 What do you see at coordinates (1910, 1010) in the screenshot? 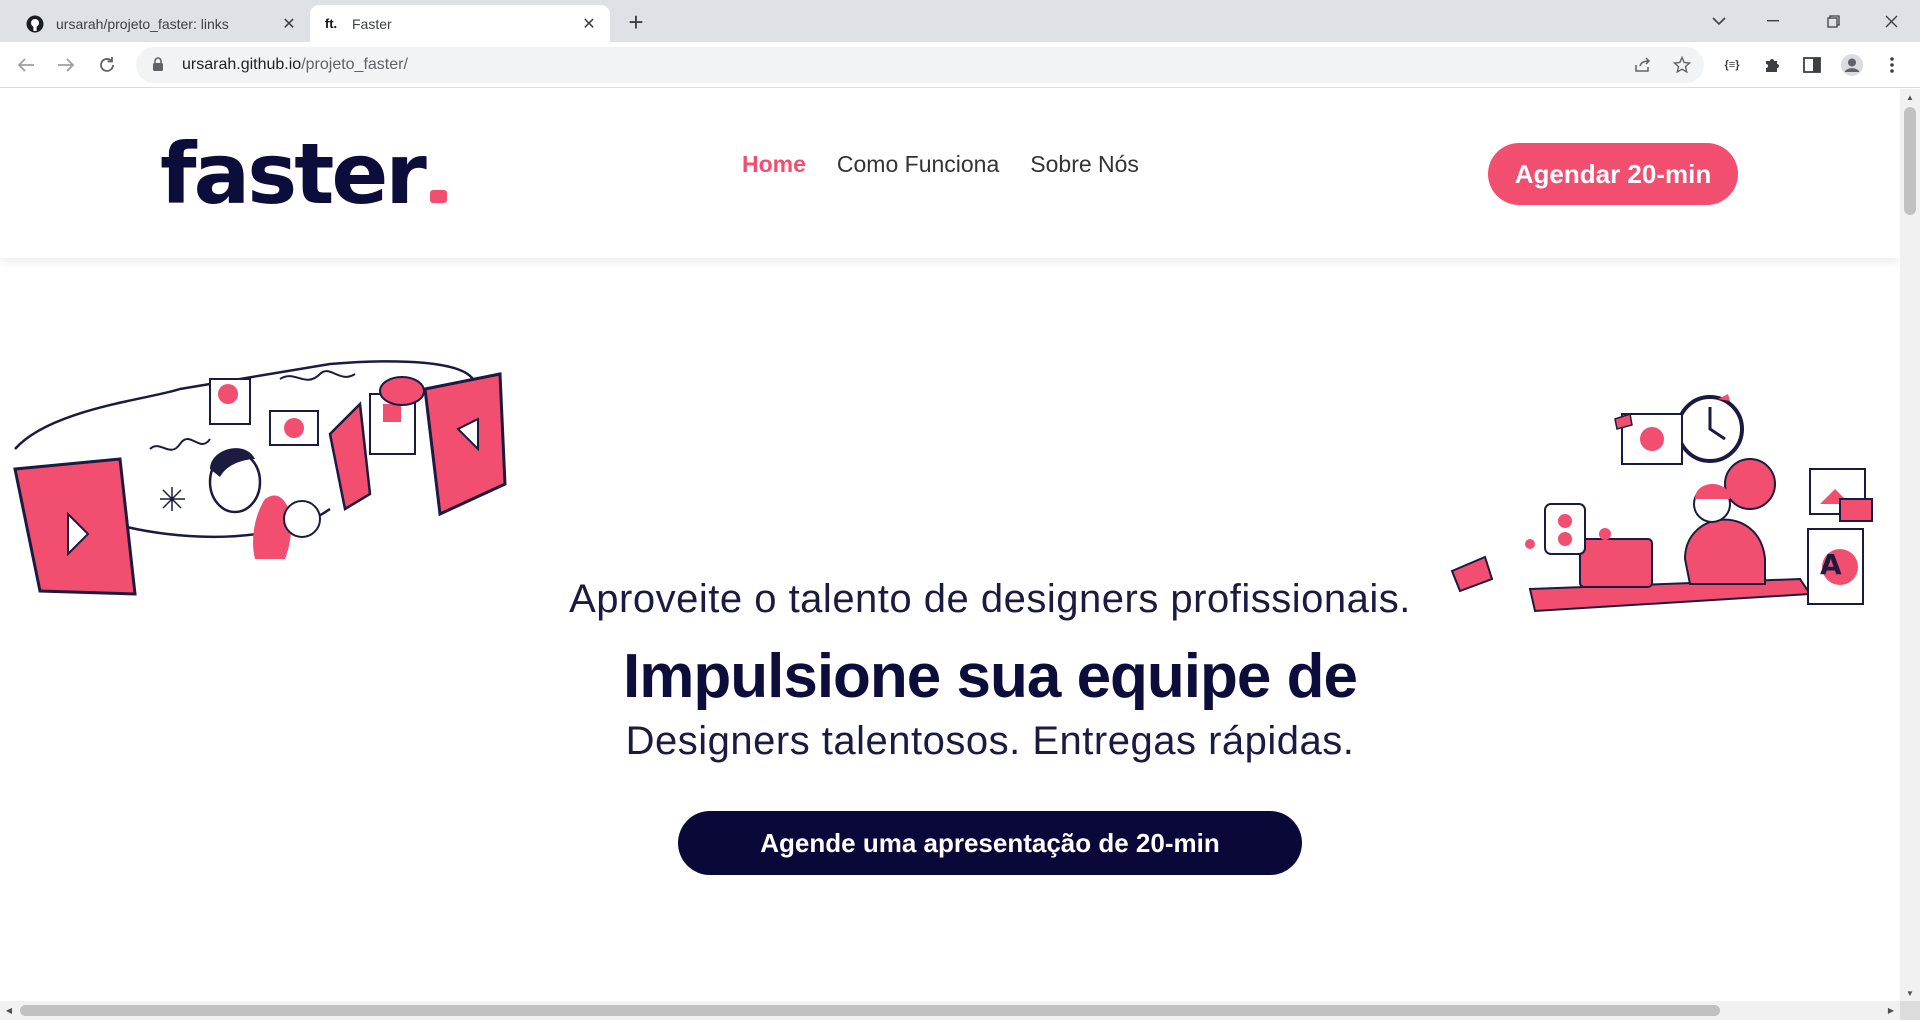
I see `scrollbar-corner` at bounding box center [1910, 1010].